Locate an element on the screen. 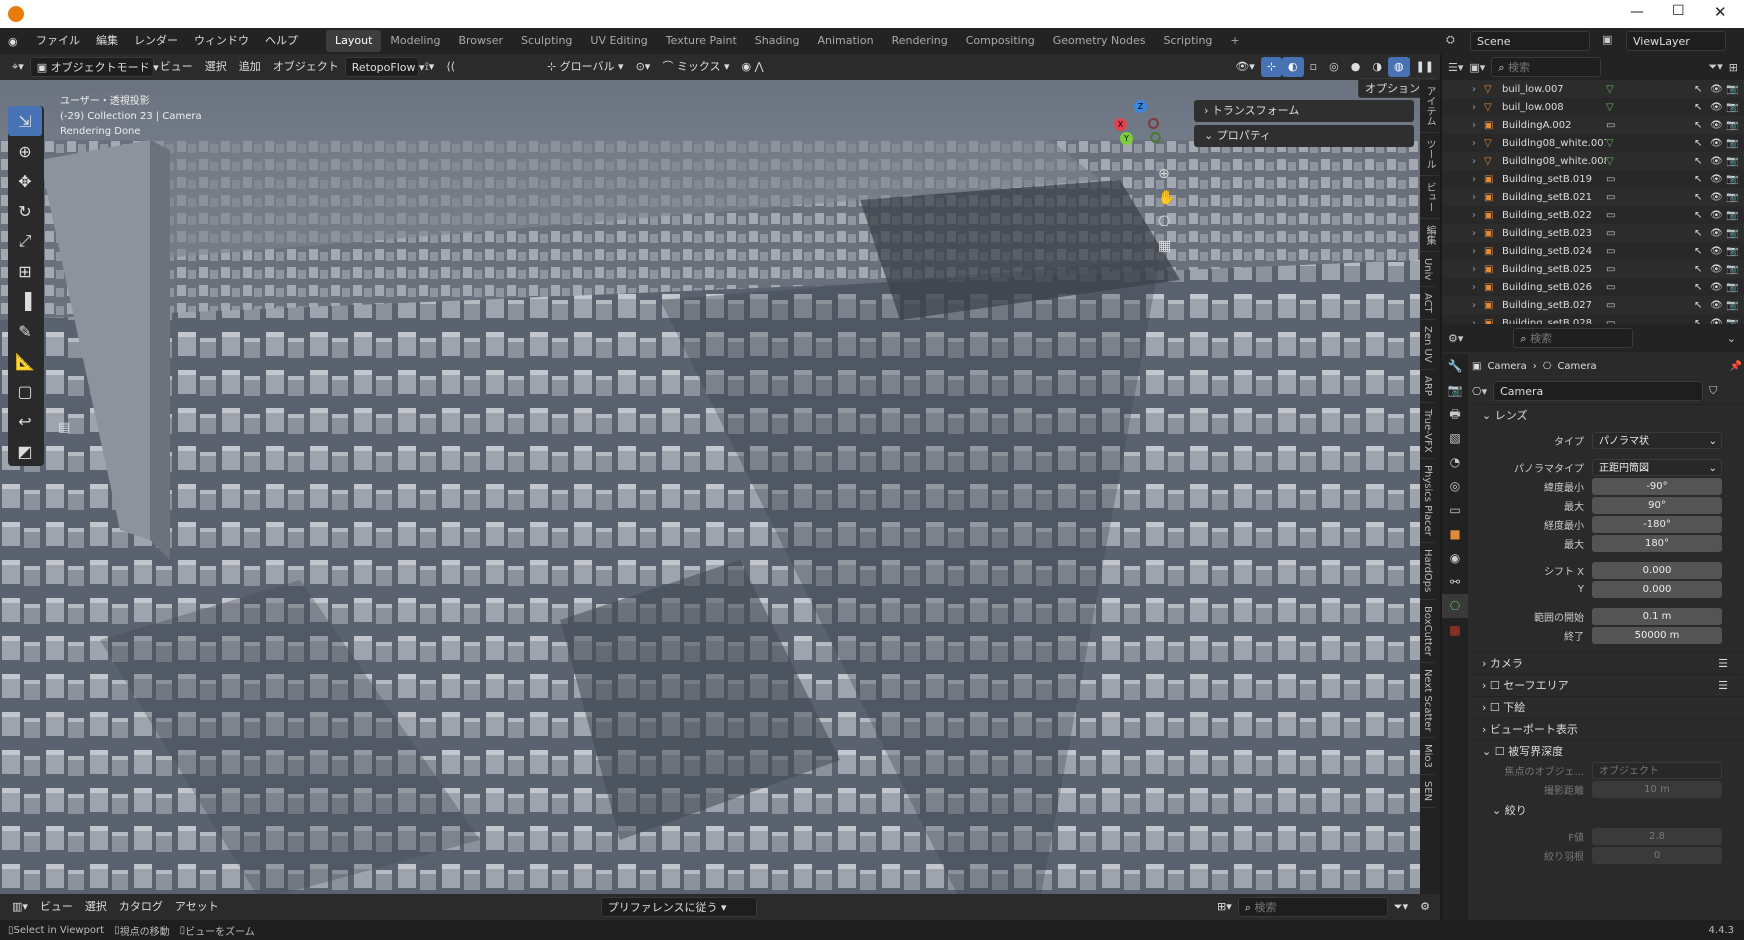 The image size is (1744, 940). outliner-search: ⌕ 検索 is located at coordinates (1546, 67).